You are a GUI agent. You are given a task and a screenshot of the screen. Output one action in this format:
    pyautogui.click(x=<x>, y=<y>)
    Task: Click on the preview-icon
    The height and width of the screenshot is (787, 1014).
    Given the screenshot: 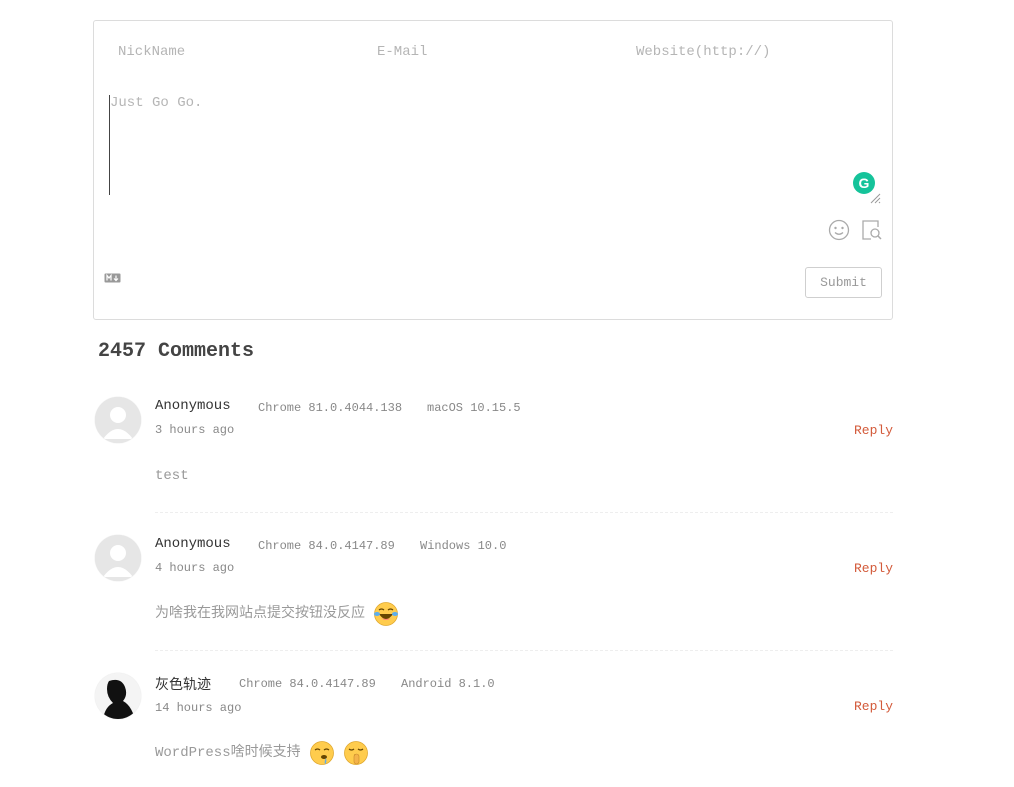 What is the action you would take?
    pyautogui.click(x=872, y=230)
    